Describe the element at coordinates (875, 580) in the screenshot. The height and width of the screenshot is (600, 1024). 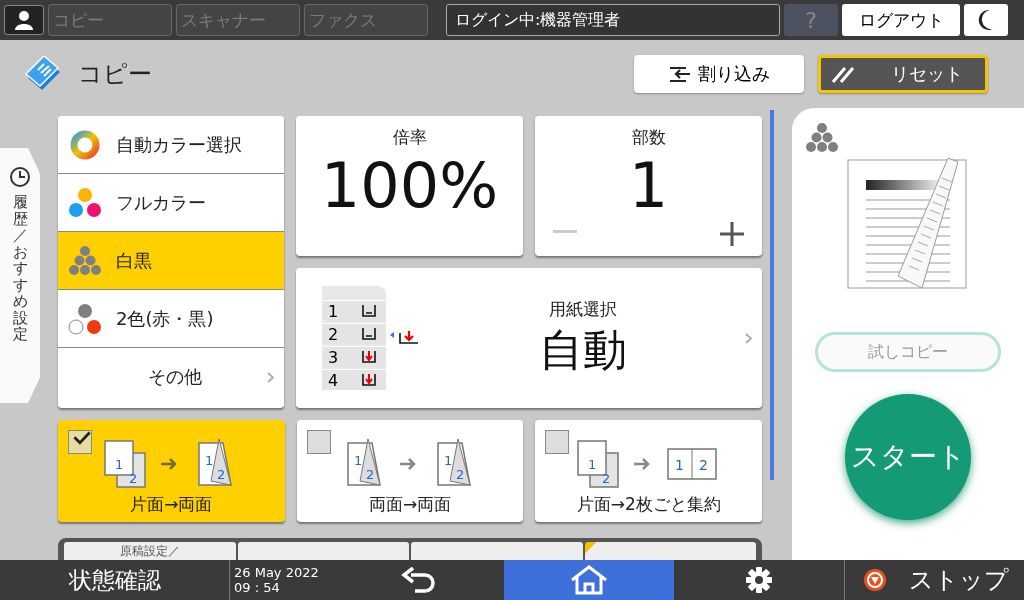
I see `stop-icon` at that location.